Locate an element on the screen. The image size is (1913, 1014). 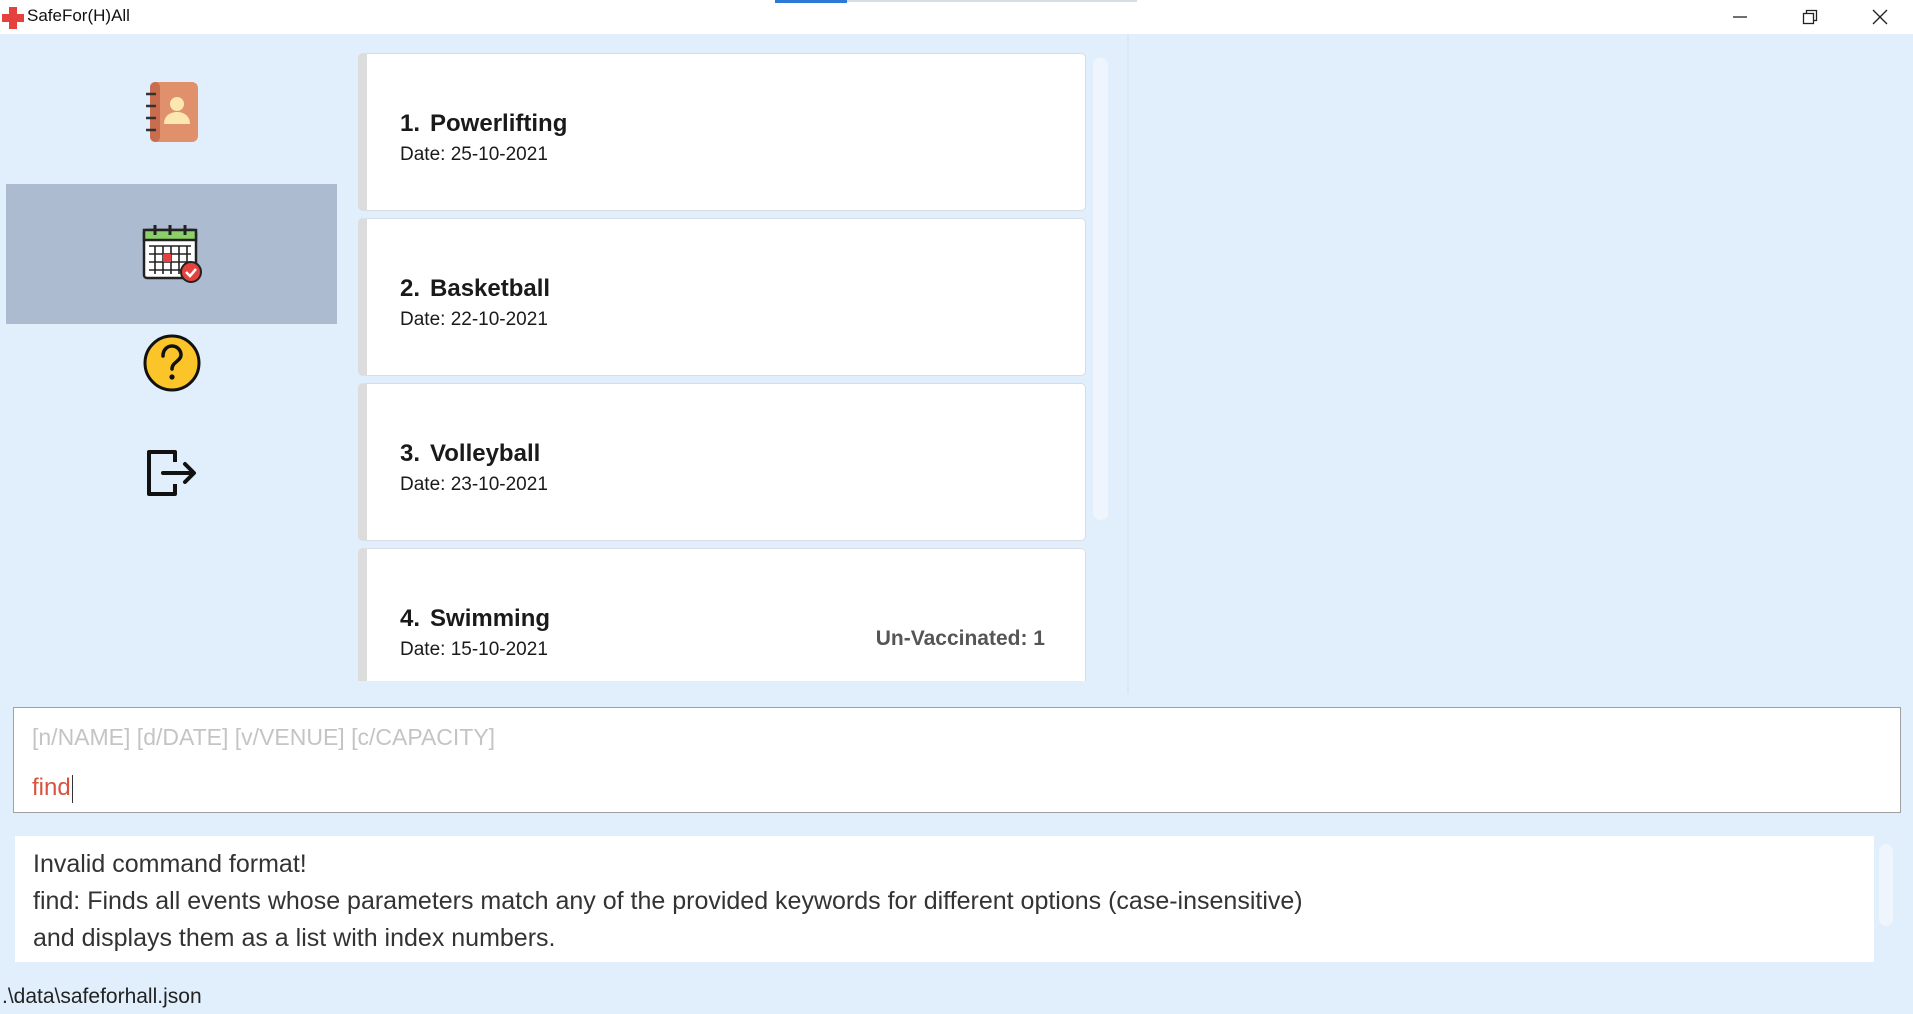
event-title: 2. Basketball is located at coordinates (475, 289).